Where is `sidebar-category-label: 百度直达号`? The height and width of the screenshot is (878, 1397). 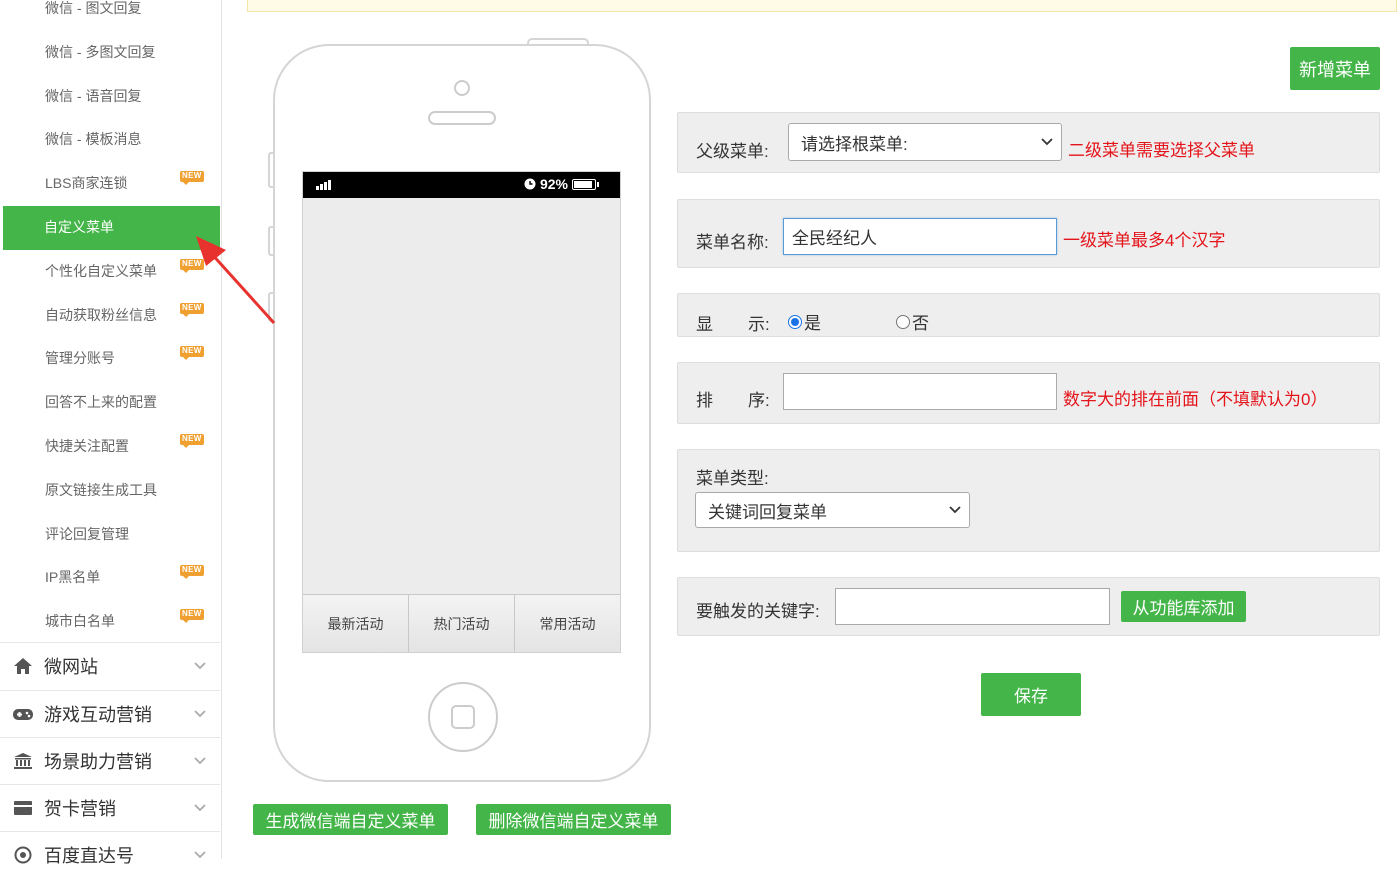
sidebar-category-label: 百度直达号 is located at coordinates (89, 856).